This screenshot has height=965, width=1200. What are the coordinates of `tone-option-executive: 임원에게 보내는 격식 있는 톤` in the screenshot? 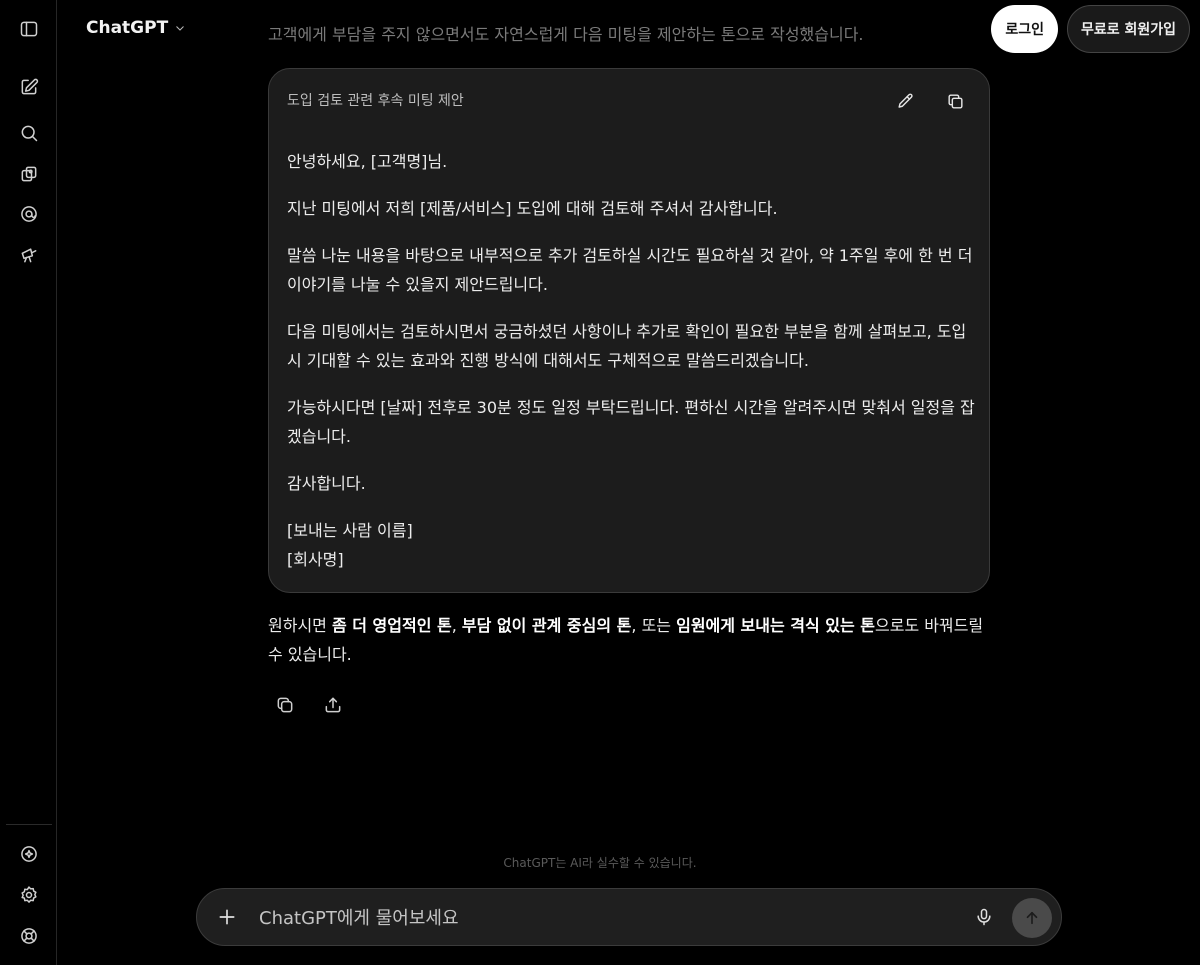 It's located at (776, 625).